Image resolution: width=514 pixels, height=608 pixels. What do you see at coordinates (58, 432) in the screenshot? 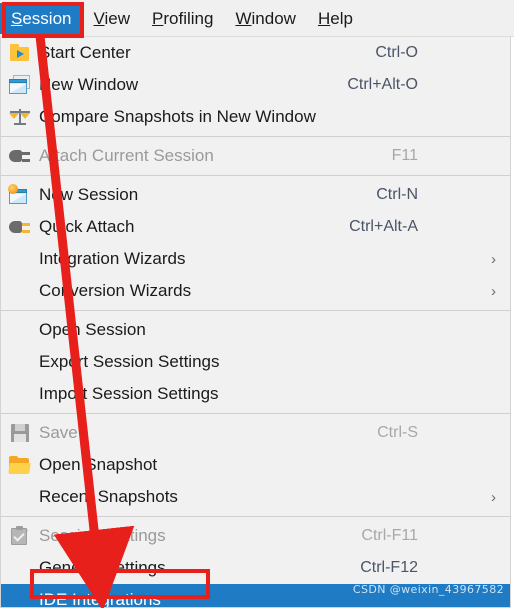
I see `menu-item-label: Save` at bounding box center [58, 432].